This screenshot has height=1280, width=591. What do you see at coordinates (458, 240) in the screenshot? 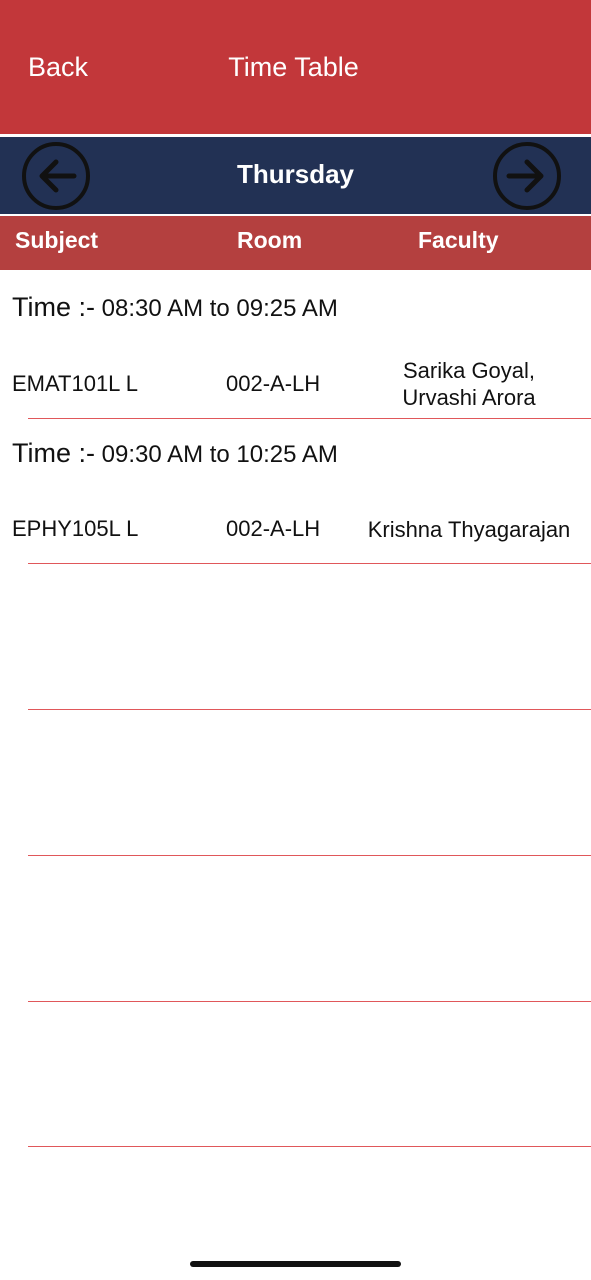
I see `column-header-faculty: Faculty` at bounding box center [458, 240].